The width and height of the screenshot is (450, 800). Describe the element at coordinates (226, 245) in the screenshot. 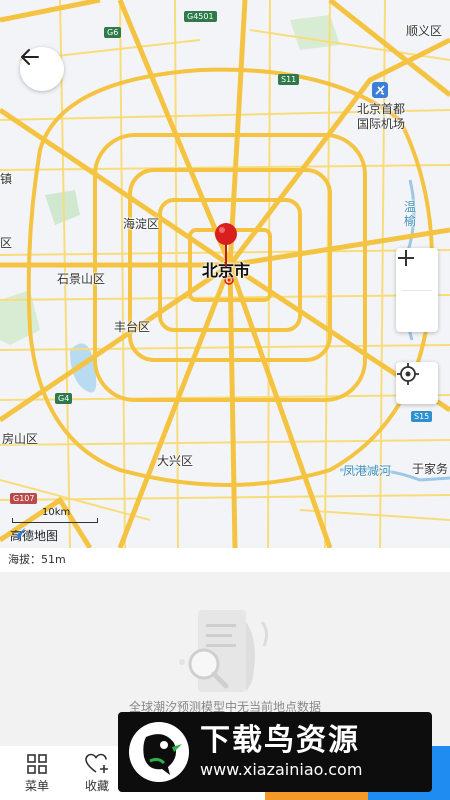

I see `location-pin-icon` at that location.